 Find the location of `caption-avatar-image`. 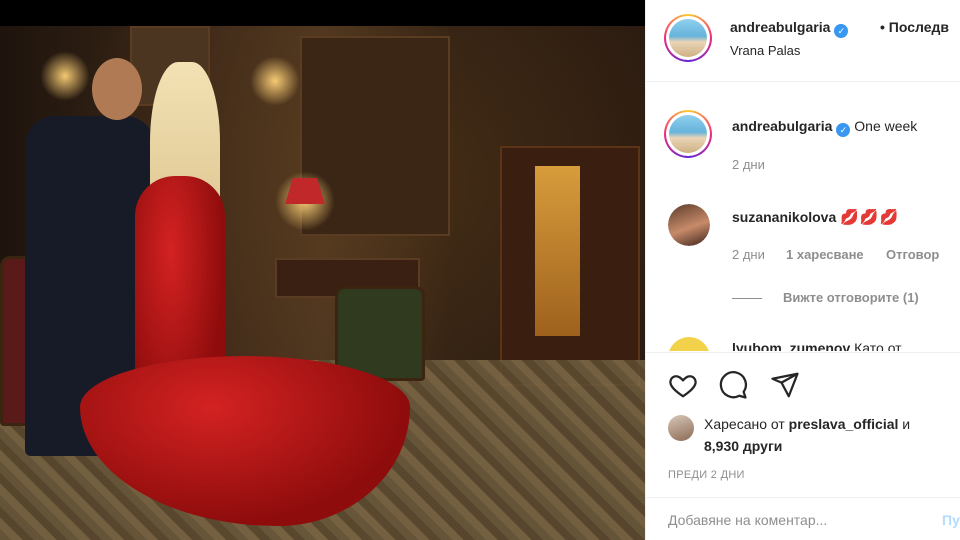

caption-avatar-image is located at coordinates (688, 134).